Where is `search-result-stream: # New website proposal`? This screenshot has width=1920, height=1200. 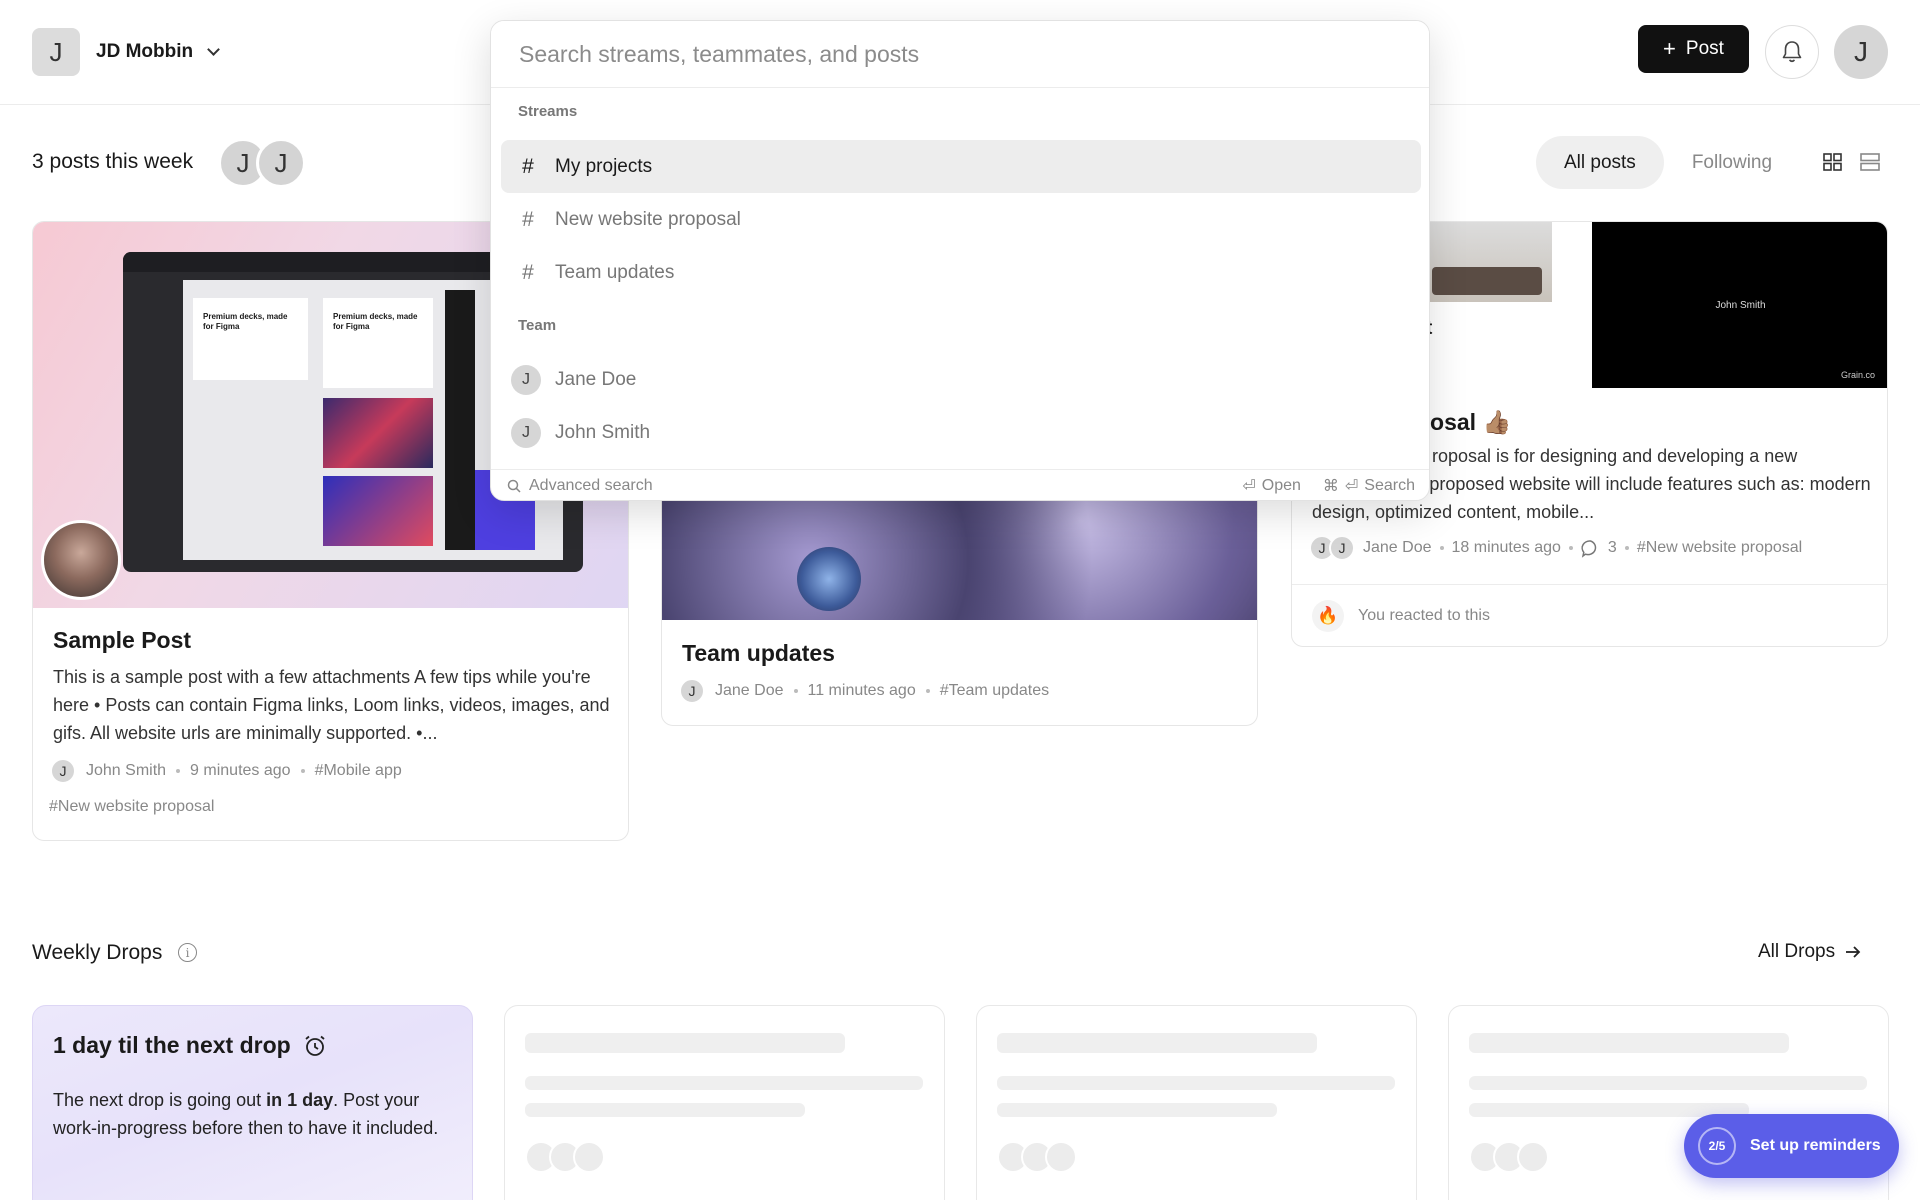 search-result-stream: # New website proposal is located at coordinates (961, 219).